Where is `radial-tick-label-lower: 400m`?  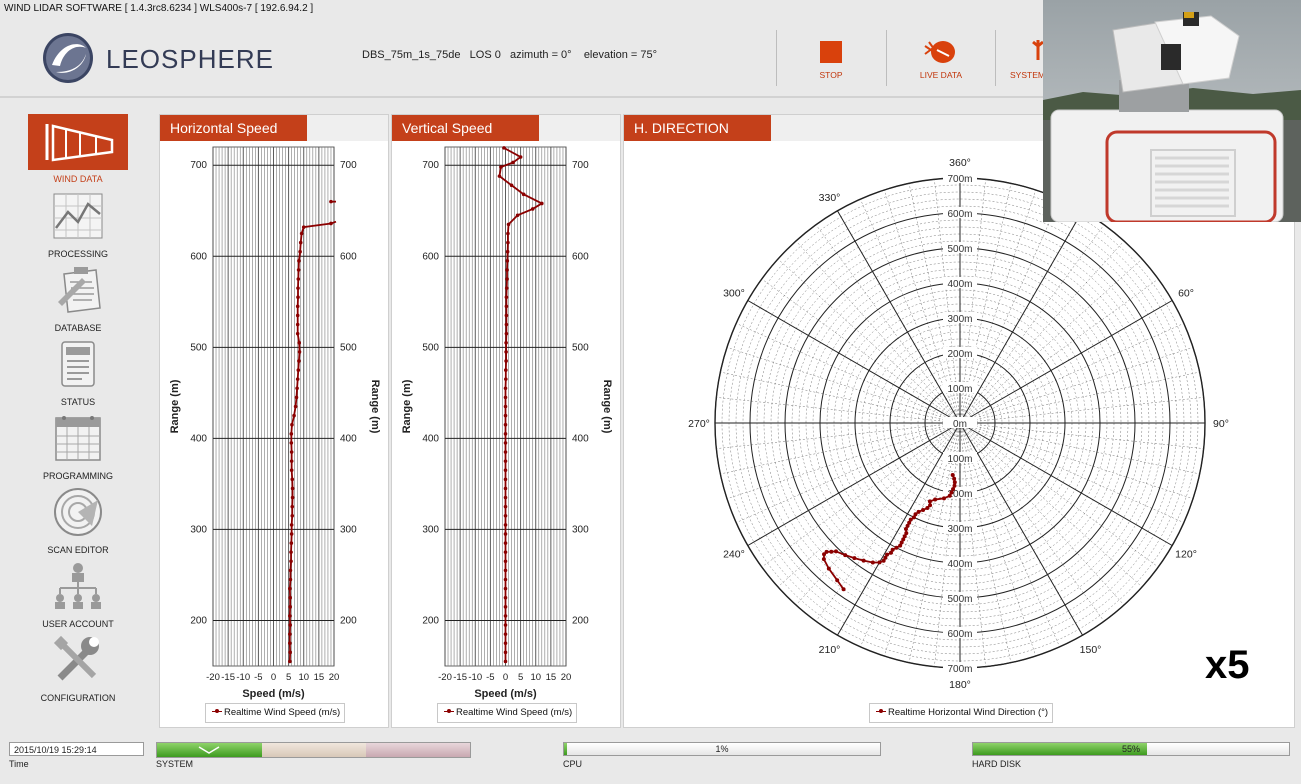 radial-tick-label-lower: 400m is located at coordinates (959, 564).